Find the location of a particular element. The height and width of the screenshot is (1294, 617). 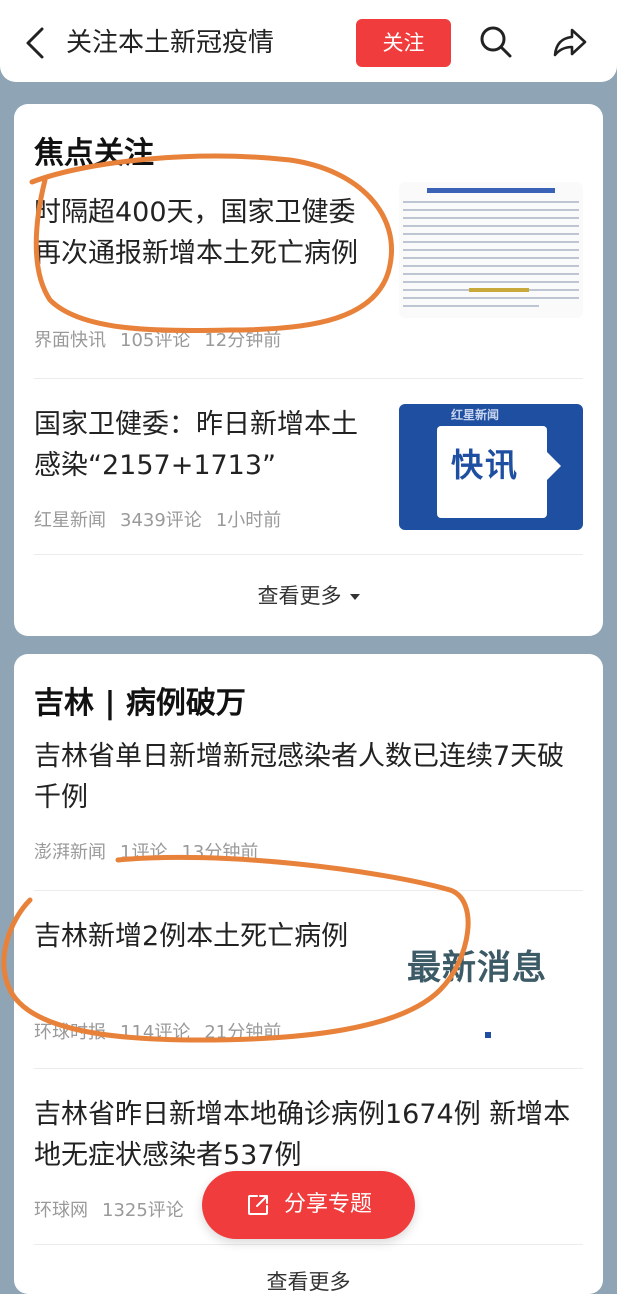

news-time: 21分钟前 is located at coordinates (243, 1032).